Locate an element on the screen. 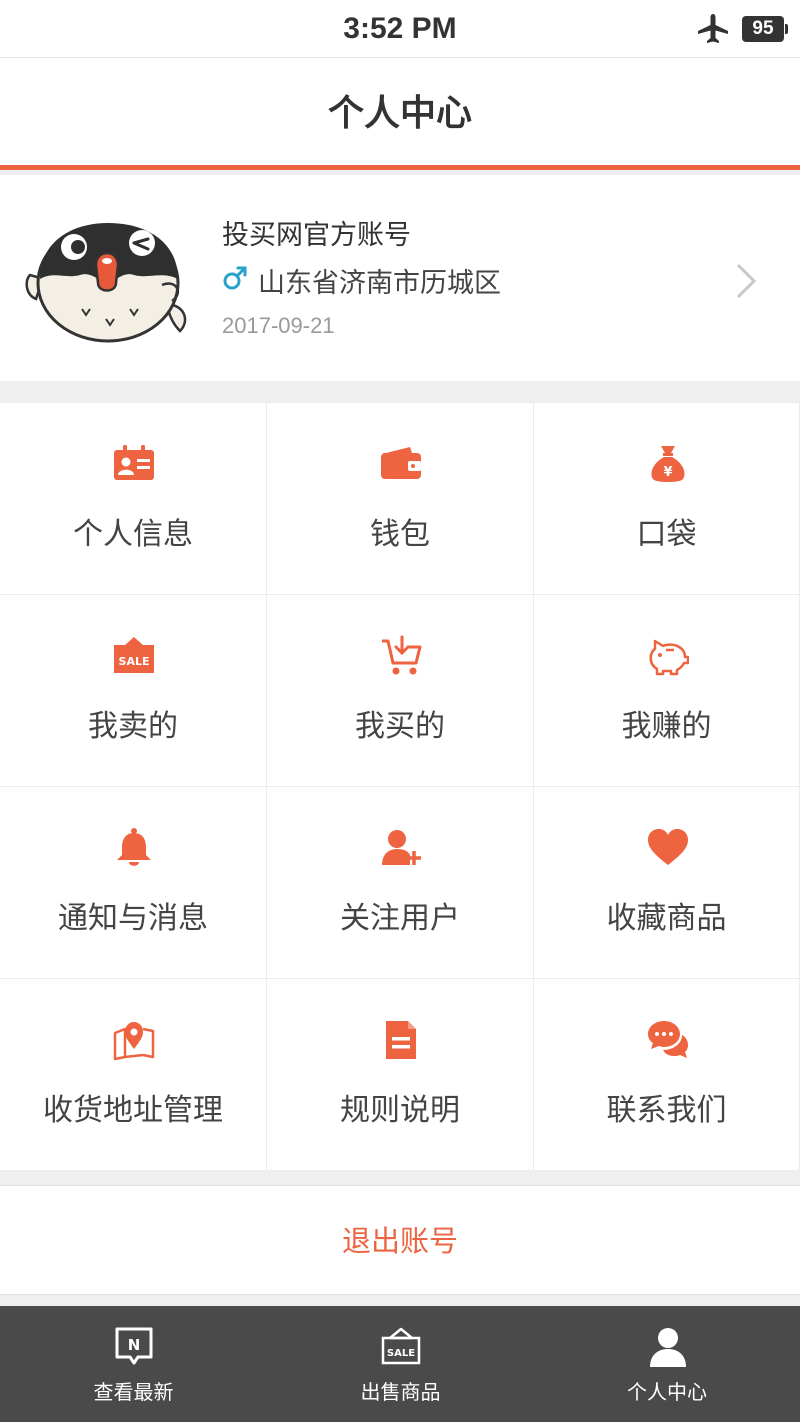 This screenshot has width=800, height=1422. menu-item-label: 钱包 is located at coordinates (400, 534).